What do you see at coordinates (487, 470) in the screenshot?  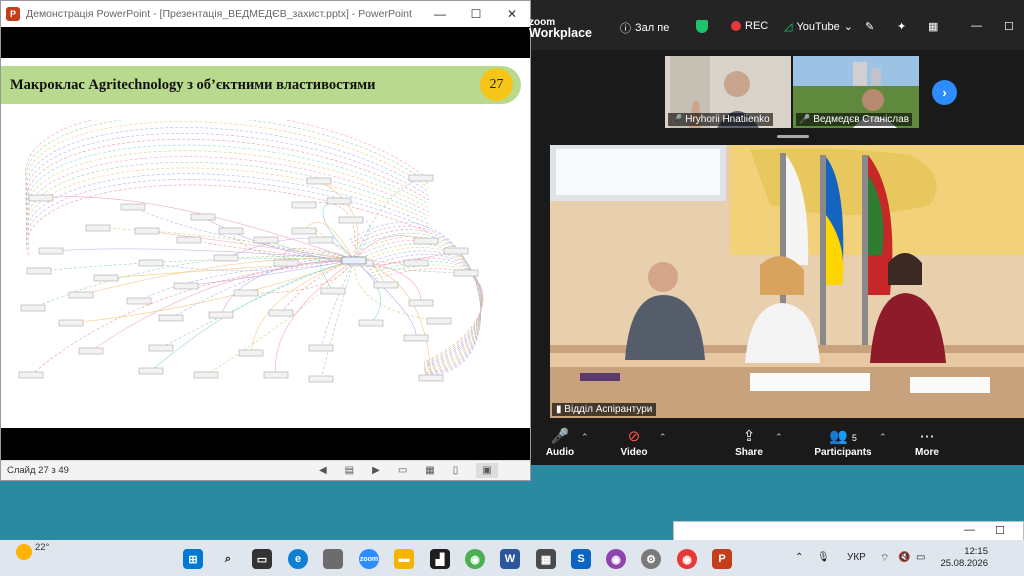 I see `slideshow-icon: ▣` at bounding box center [487, 470].